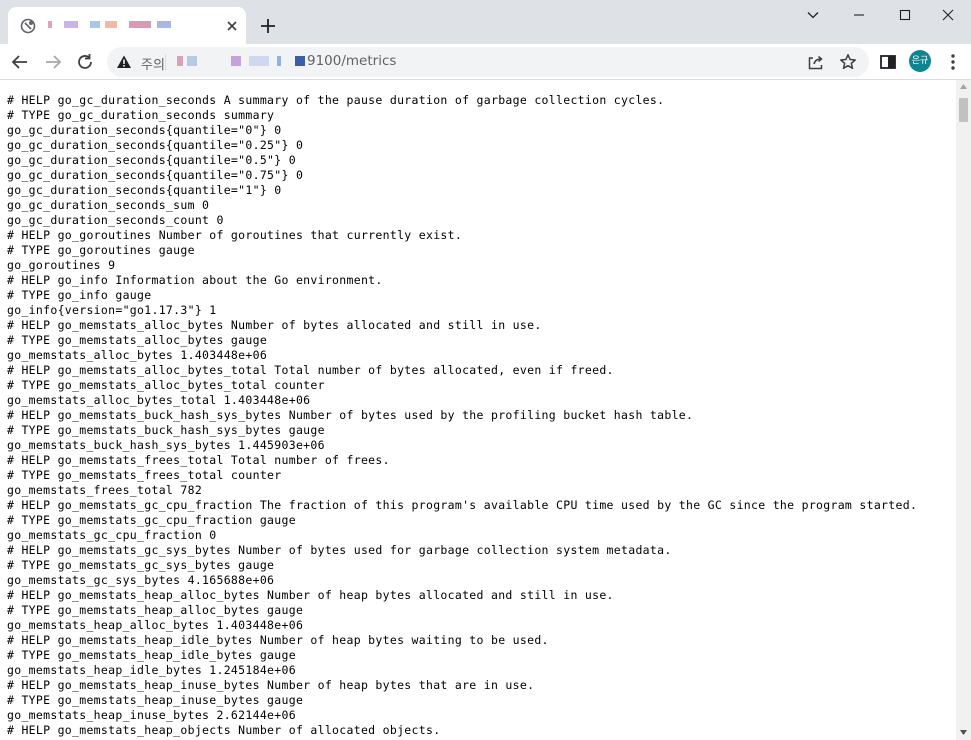 The image size is (971, 740). Describe the element at coordinates (848, 62) in the screenshot. I see `star-icon` at that location.